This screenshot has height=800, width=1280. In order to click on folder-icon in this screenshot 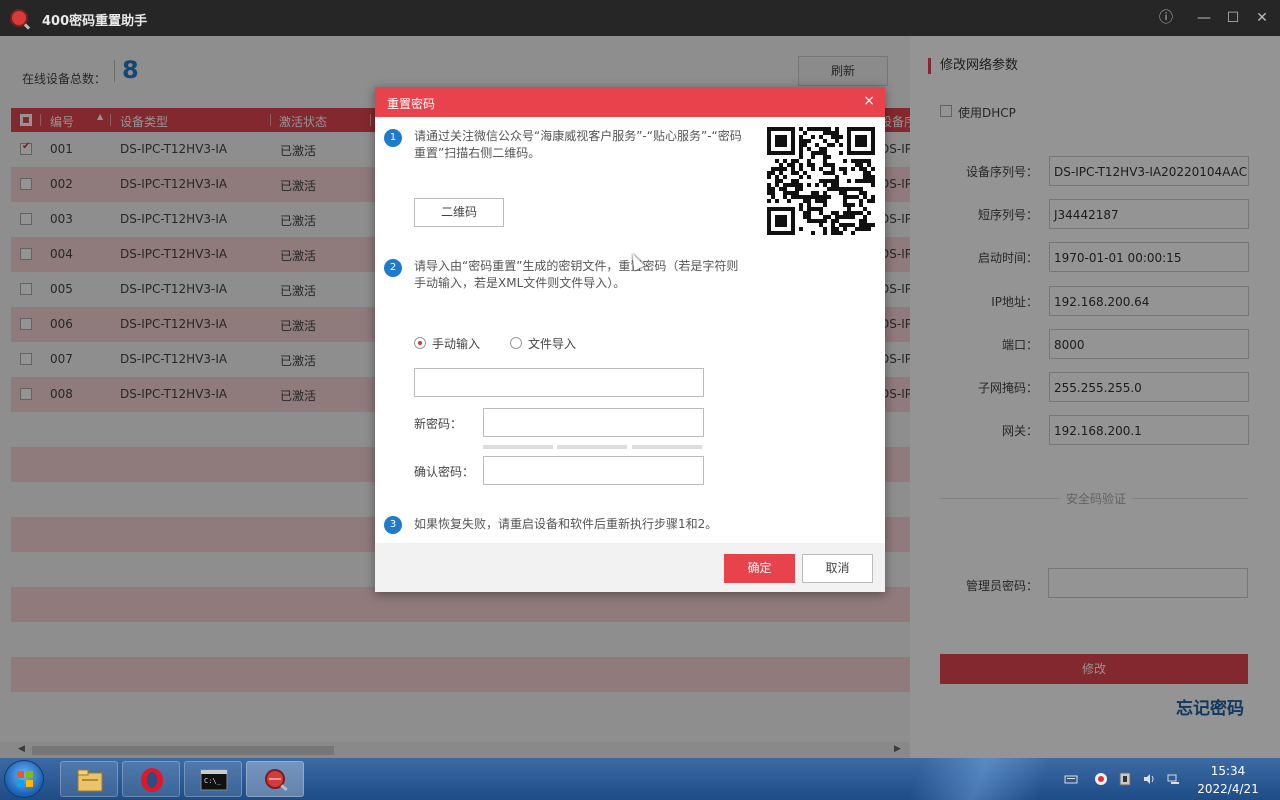, I will do `click(90, 780)`.